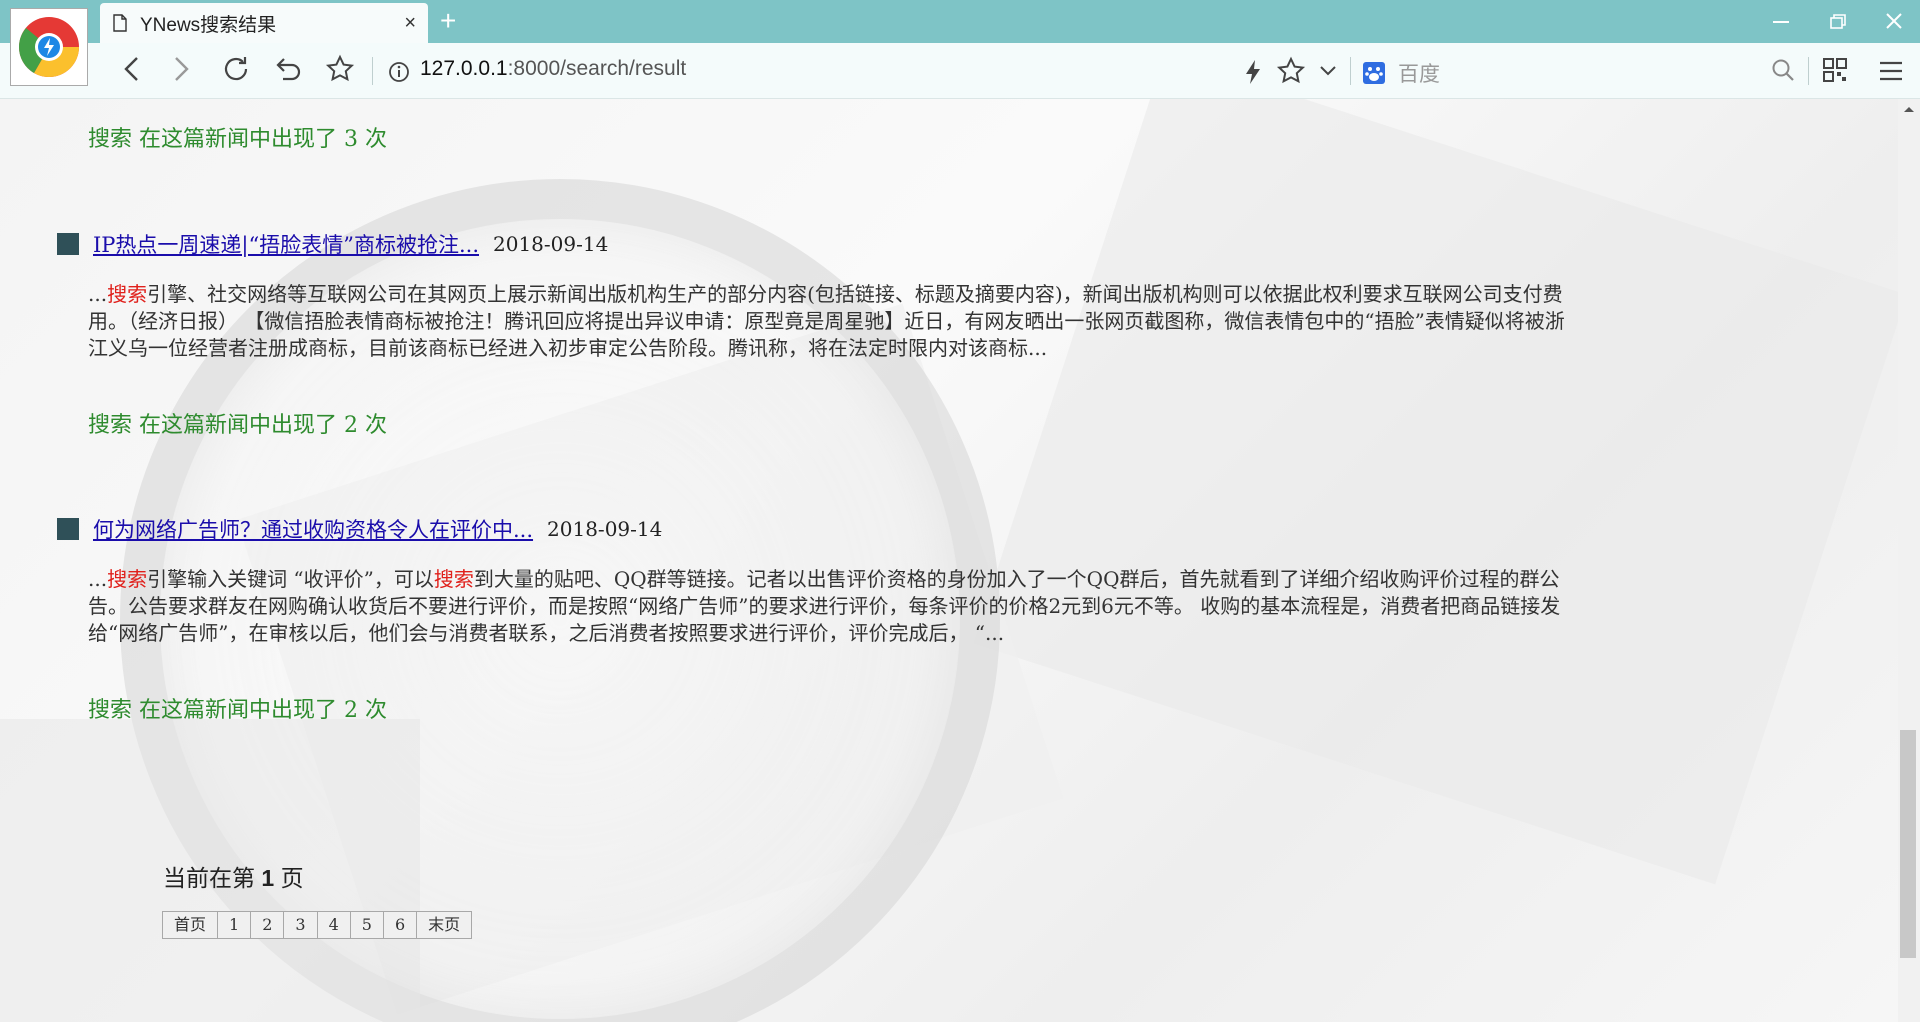  What do you see at coordinates (366, 925) in the screenshot?
I see `page-button-5: 5` at bounding box center [366, 925].